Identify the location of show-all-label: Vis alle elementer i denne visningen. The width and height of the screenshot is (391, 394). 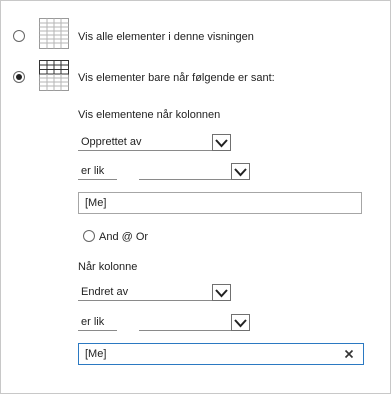
(166, 37).